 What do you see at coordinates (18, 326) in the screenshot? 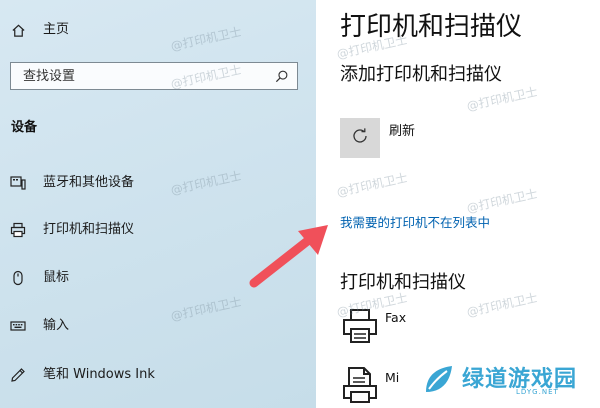
I see `keyboard-icon` at bounding box center [18, 326].